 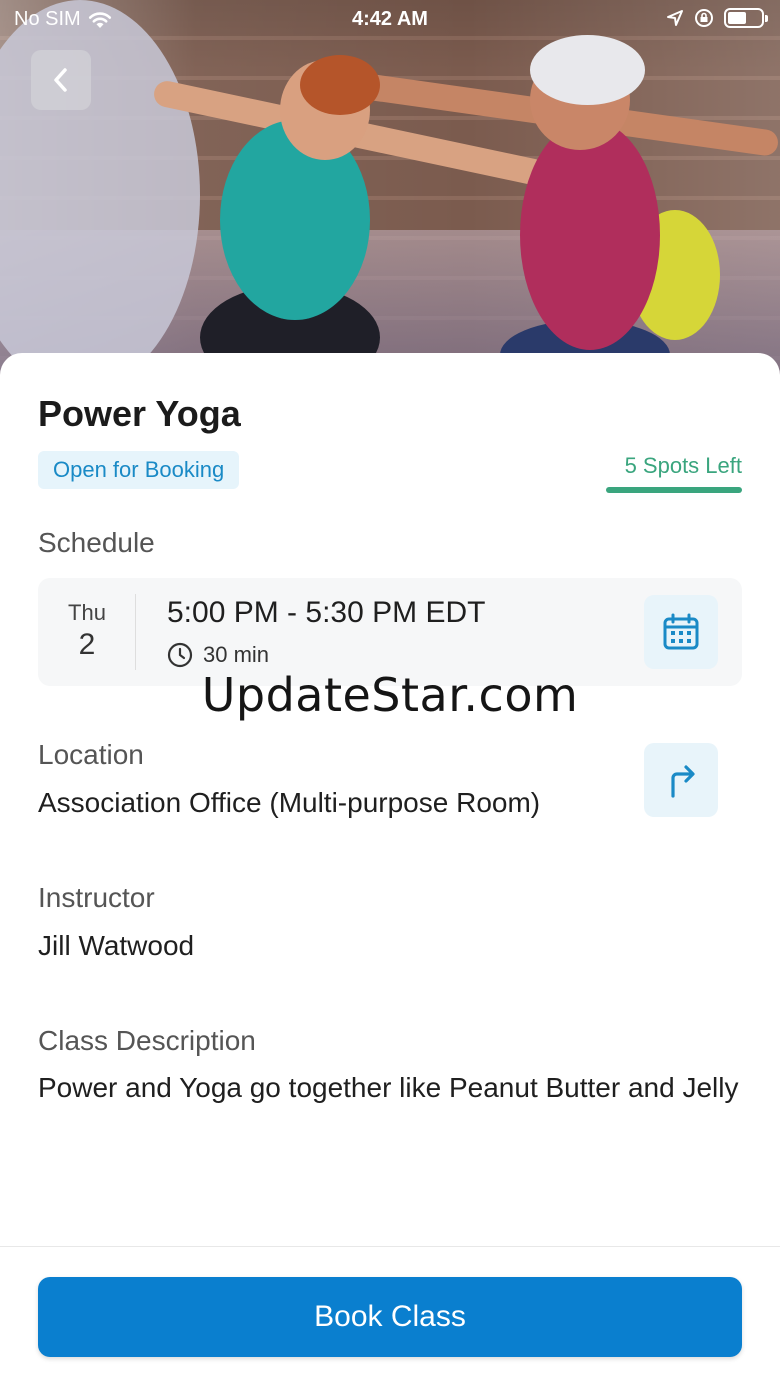 I want to click on directions-button, so click(x=681, y=780).